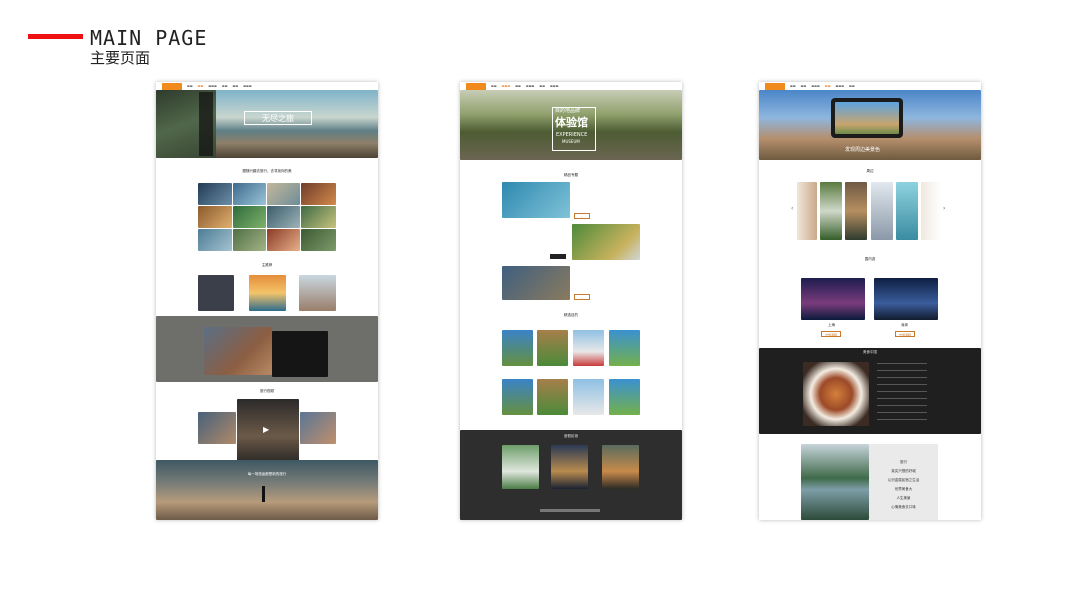 This screenshot has width=1067, height=600. Describe the element at coordinates (571, 315) in the screenshot. I see `section-title: 精选目的` at that location.